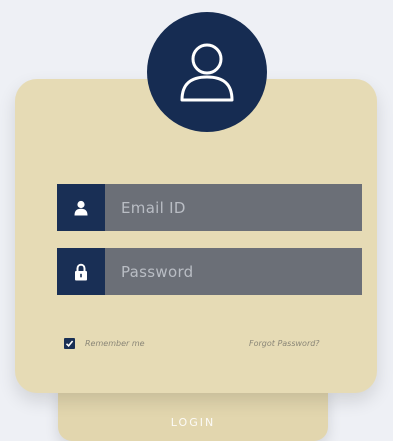 The height and width of the screenshot is (441, 393). I want to click on check-icon, so click(69, 343).